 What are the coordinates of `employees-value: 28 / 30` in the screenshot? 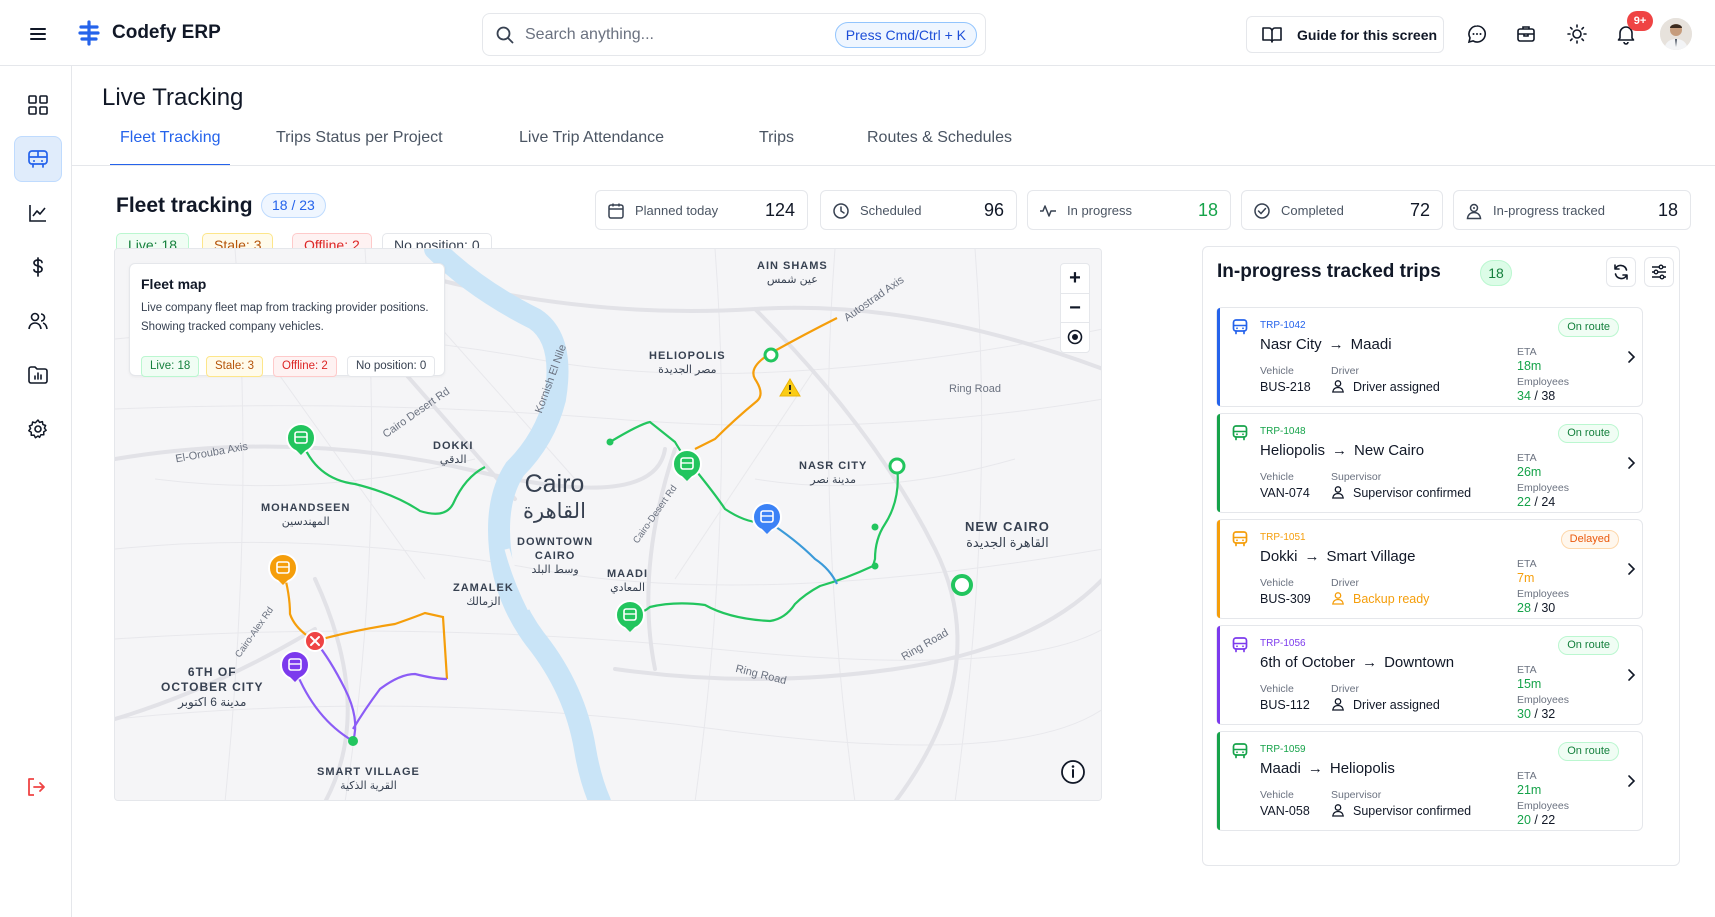 It's located at (1536, 608).